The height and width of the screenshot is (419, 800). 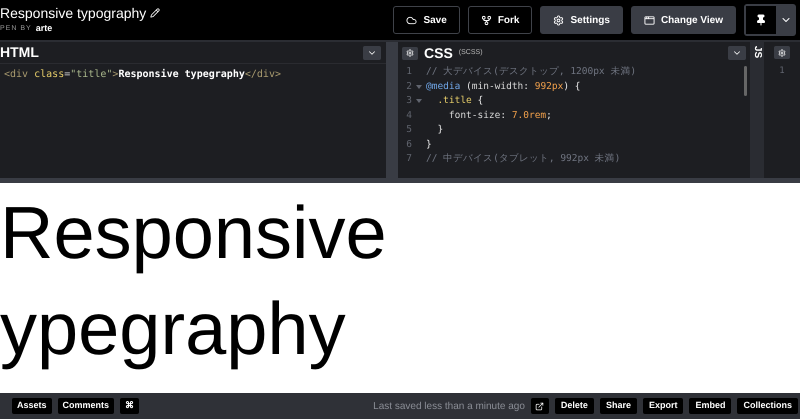 What do you see at coordinates (745, 81) in the screenshot?
I see `scrollbar` at bounding box center [745, 81].